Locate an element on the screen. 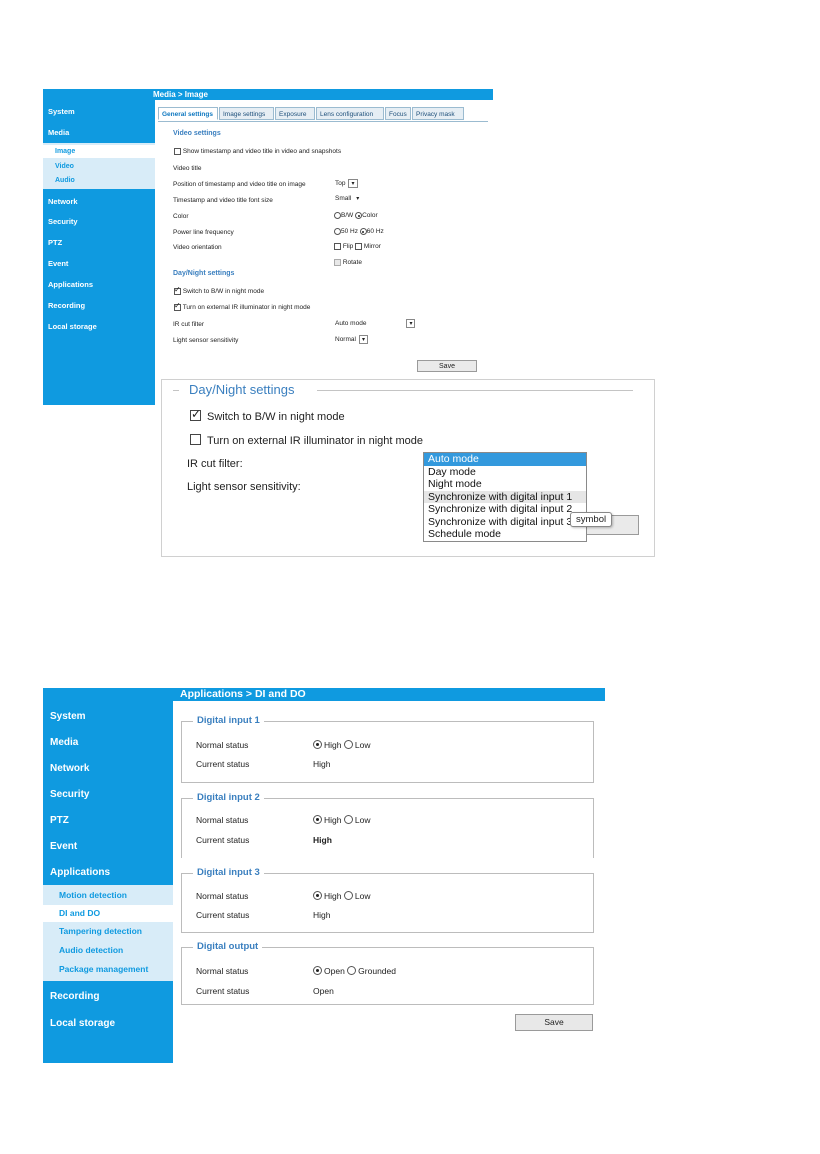 This screenshot has height=1154, width=820. digital-input-3-group is located at coordinates (387, 903).